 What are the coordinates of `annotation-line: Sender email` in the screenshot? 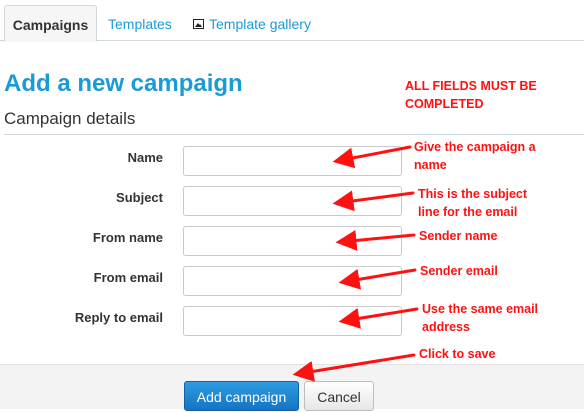 It's located at (459, 271).